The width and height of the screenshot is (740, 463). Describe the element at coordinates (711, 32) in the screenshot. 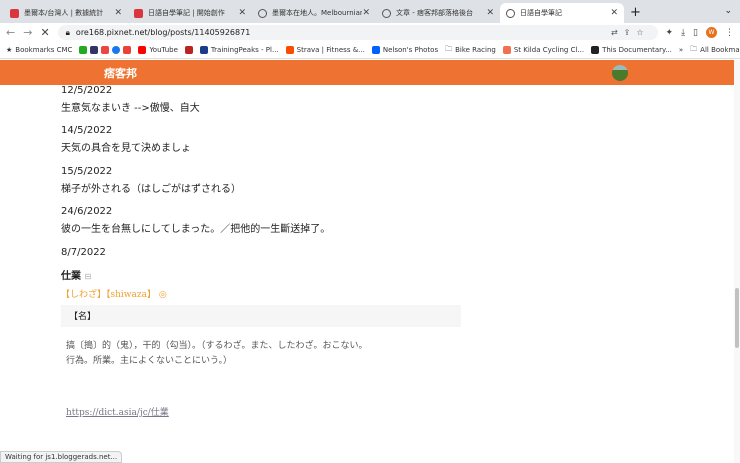

I see `profile-avatar: W` at that location.